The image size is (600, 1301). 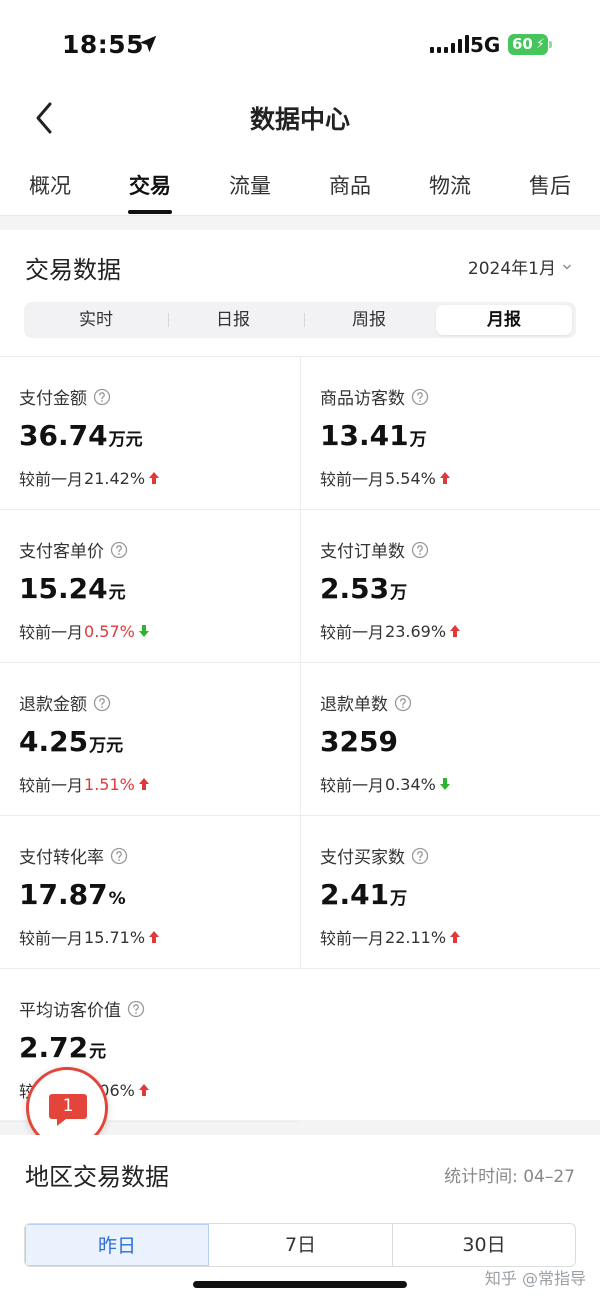 What do you see at coordinates (369, 320) in the screenshot?
I see `period-weekly: 周报` at bounding box center [369, 320].